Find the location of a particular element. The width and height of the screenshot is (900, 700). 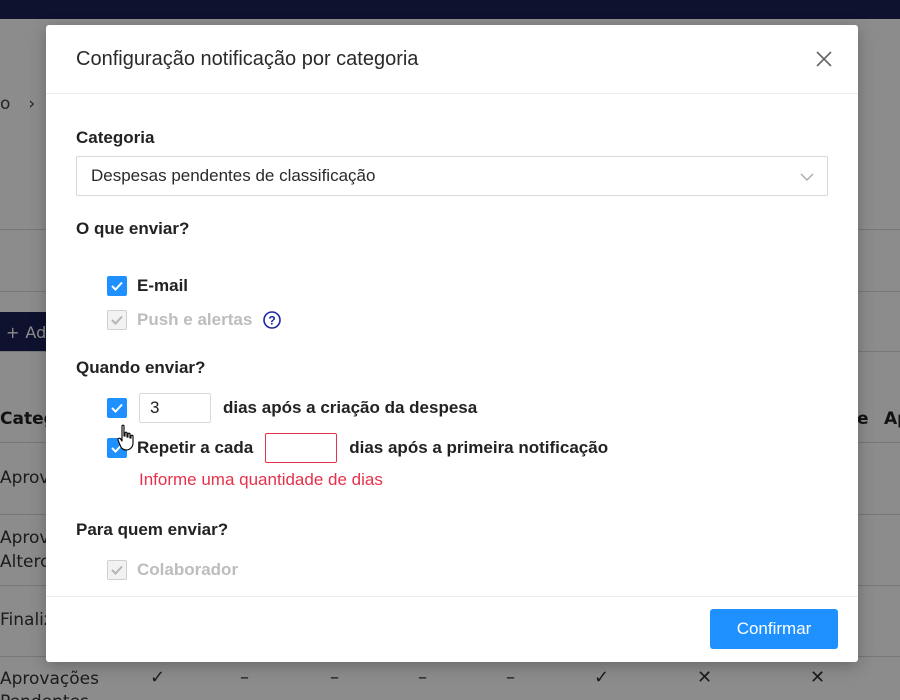

close-button is located at coordinates (824, 59).